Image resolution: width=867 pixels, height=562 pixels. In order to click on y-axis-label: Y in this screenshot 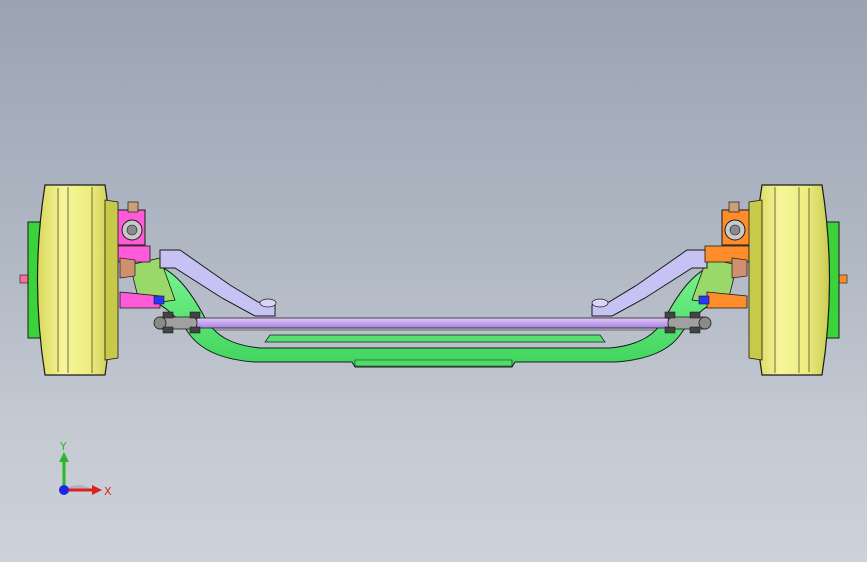, I will do `click(63, 446)`.